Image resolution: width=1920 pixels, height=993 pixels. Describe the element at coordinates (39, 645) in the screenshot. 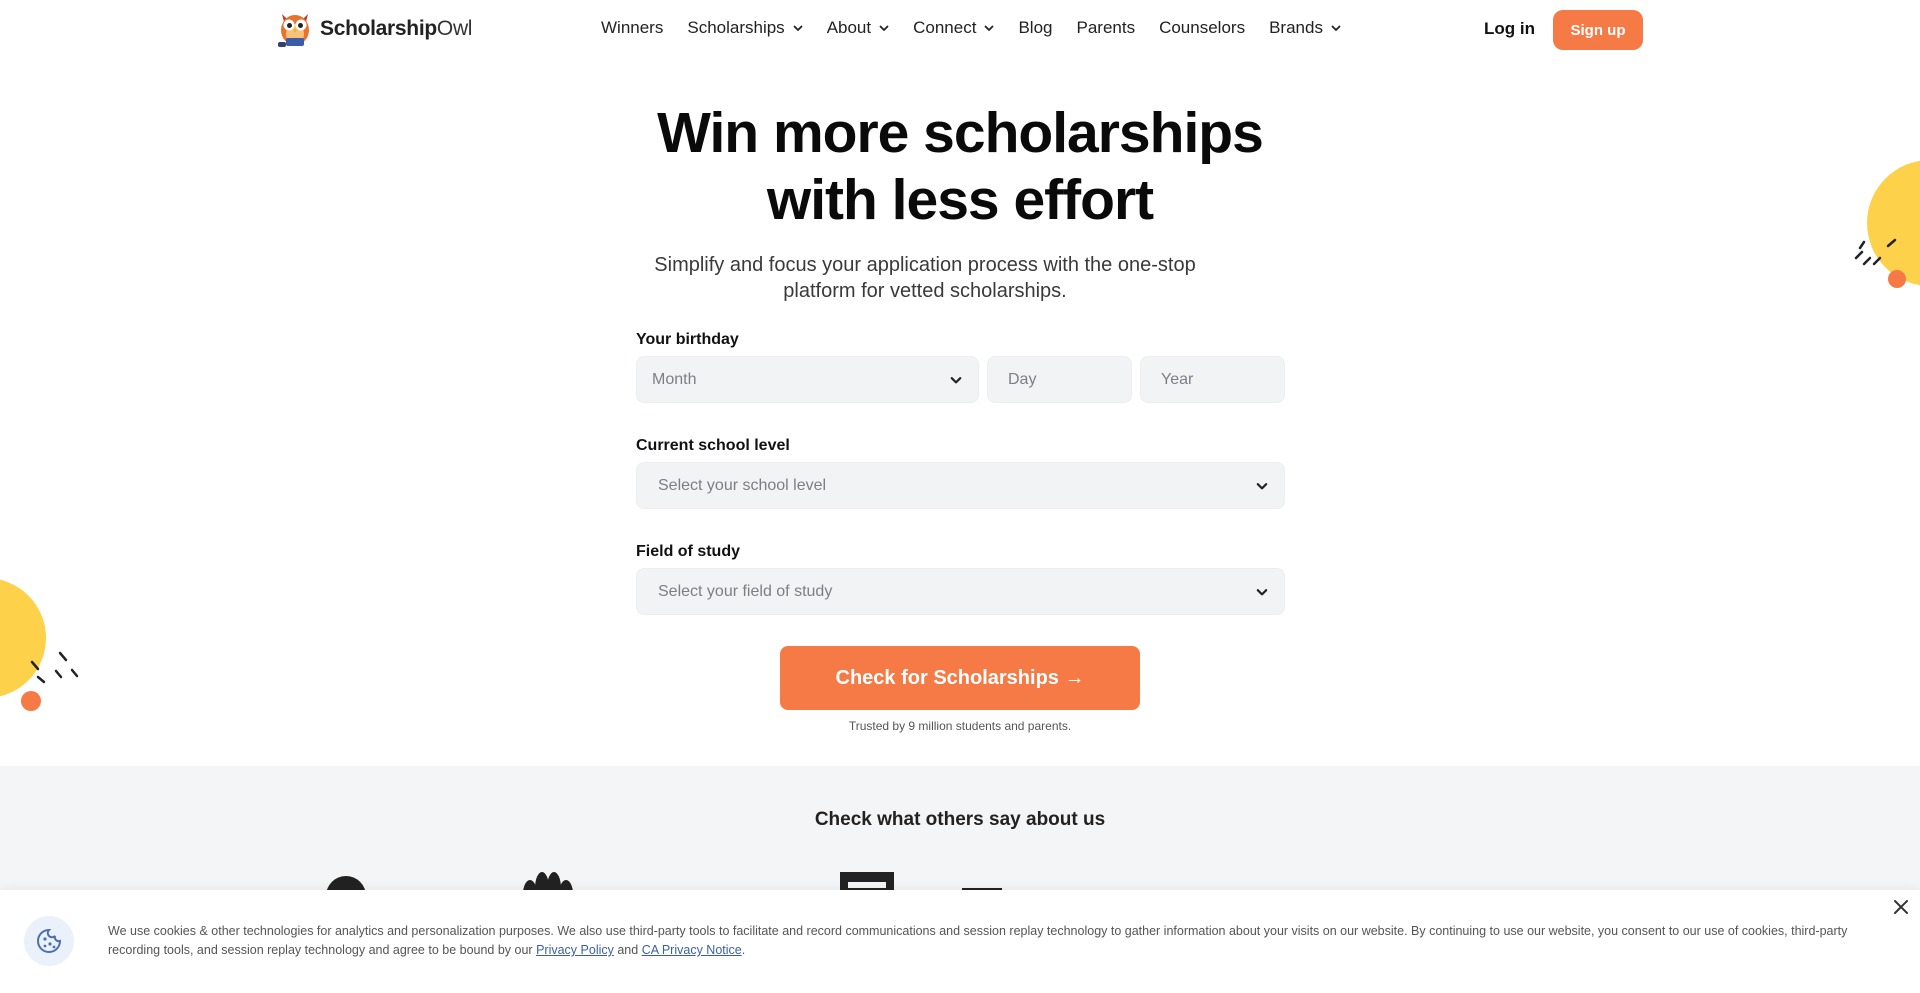

I see `yellow-blob-left-decoration` at that location.